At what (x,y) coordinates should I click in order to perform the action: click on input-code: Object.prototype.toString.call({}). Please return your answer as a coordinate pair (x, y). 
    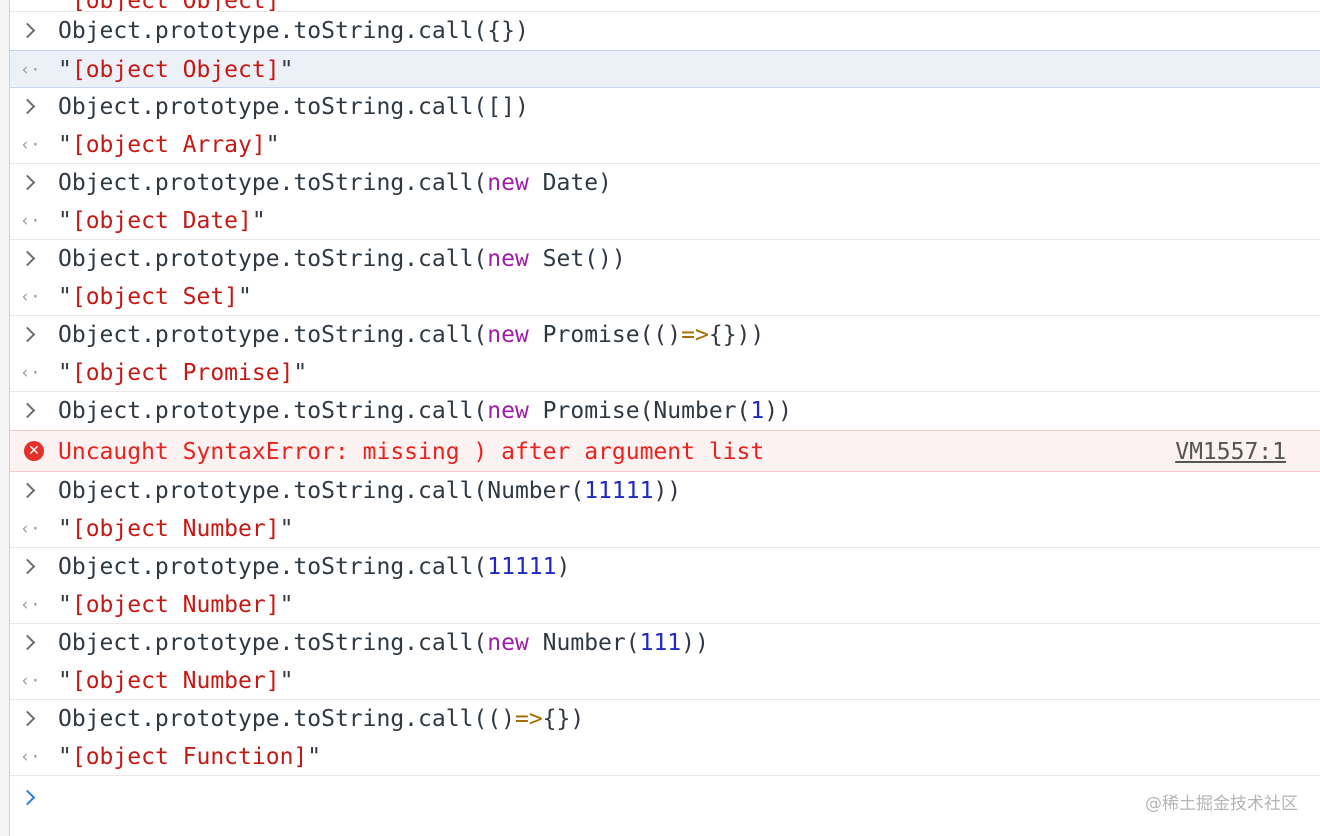
    Looking at the image, I should click on (293, 31).